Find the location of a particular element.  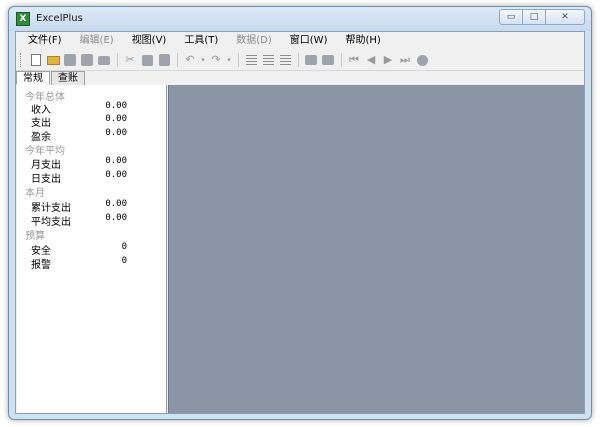

average-expense-label: 平均支出 is located at coordinates (51, 222).